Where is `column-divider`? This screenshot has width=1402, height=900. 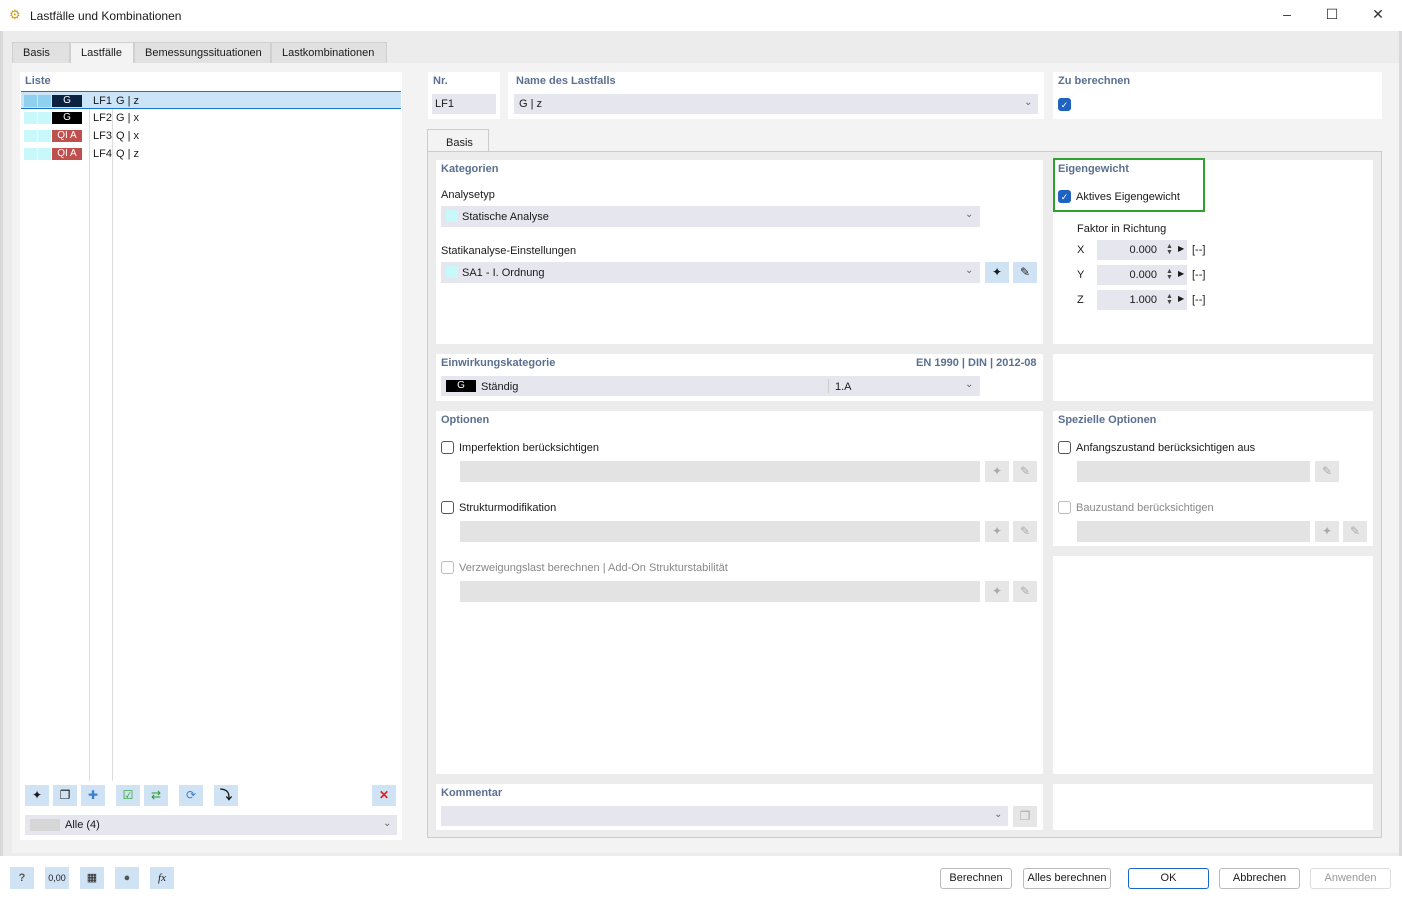
column-divider is located at coordinates (89, 436).